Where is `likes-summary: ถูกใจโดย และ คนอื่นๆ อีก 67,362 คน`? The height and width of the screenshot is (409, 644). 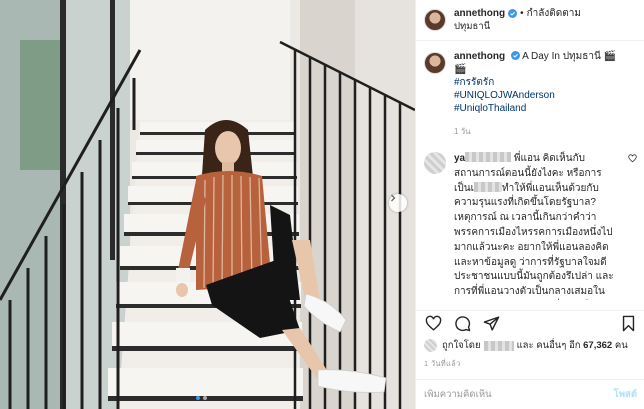 likes-summary: ถูกใจโดย และ คนอื่นๆ อีก 67,362 คน is located at coordinates (526, 345).